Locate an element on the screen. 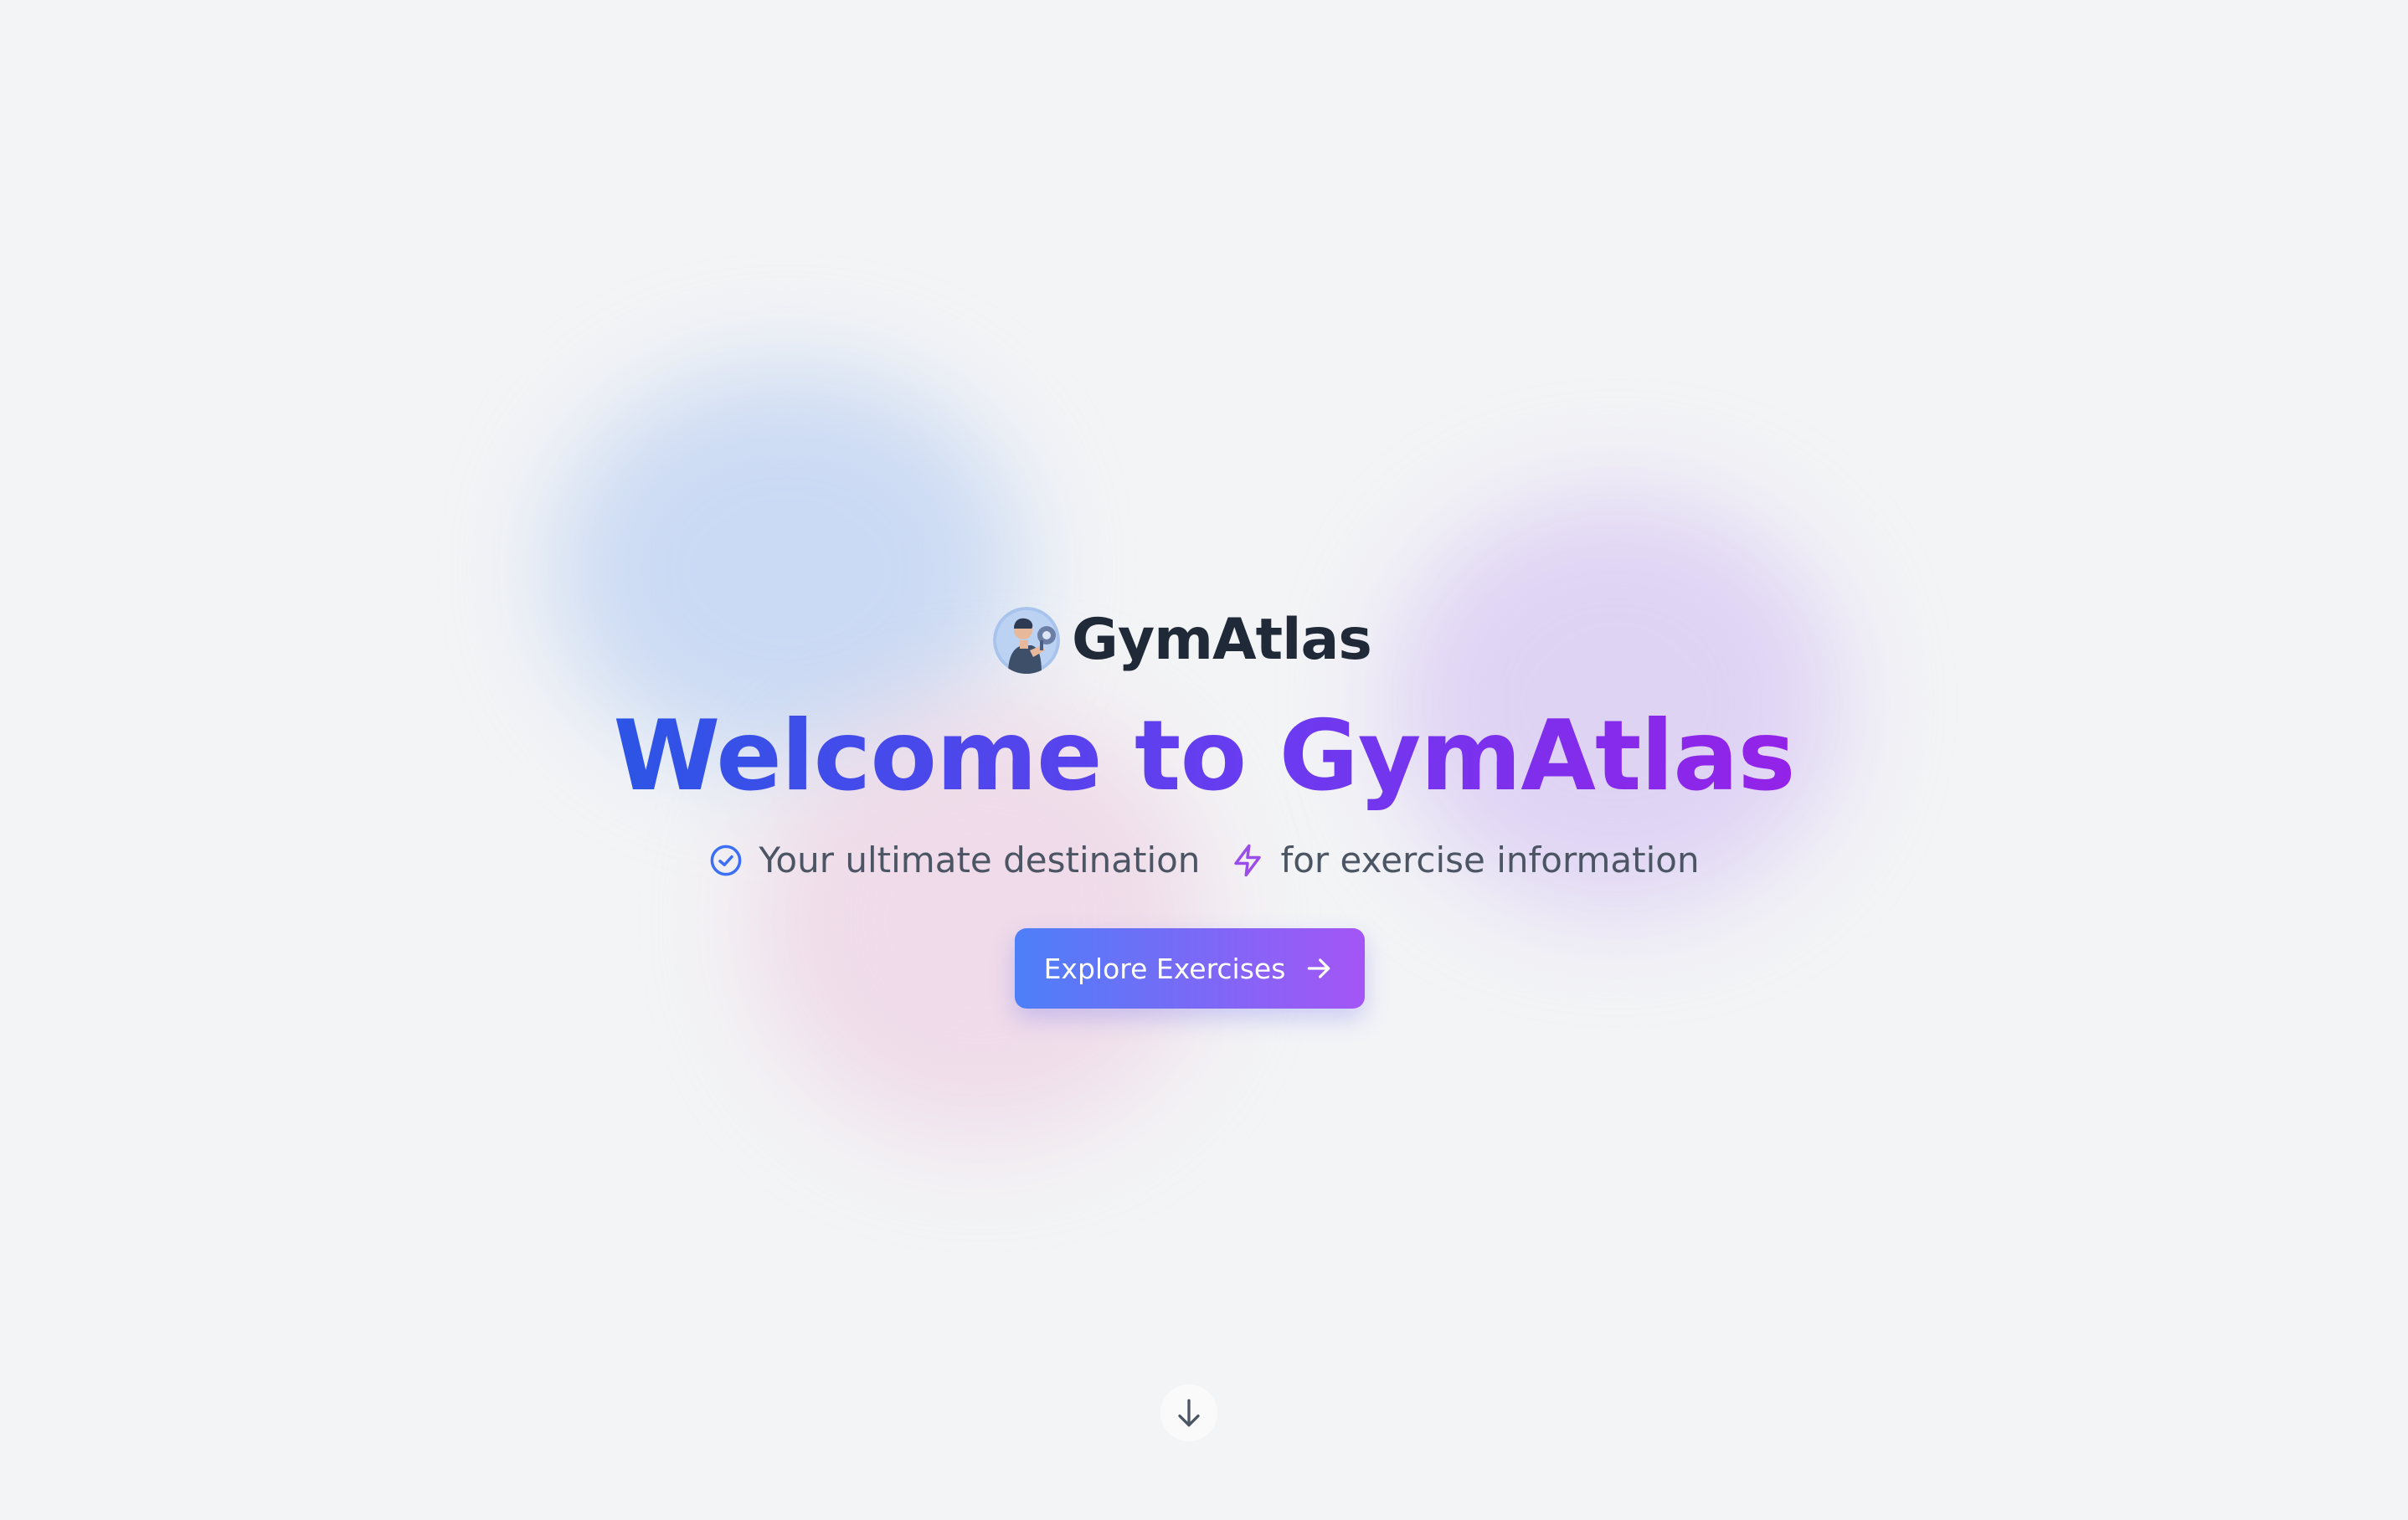 This screenshot has height=1520, width=2408. gym-logo-icon is located at coordinates (1026, 640).